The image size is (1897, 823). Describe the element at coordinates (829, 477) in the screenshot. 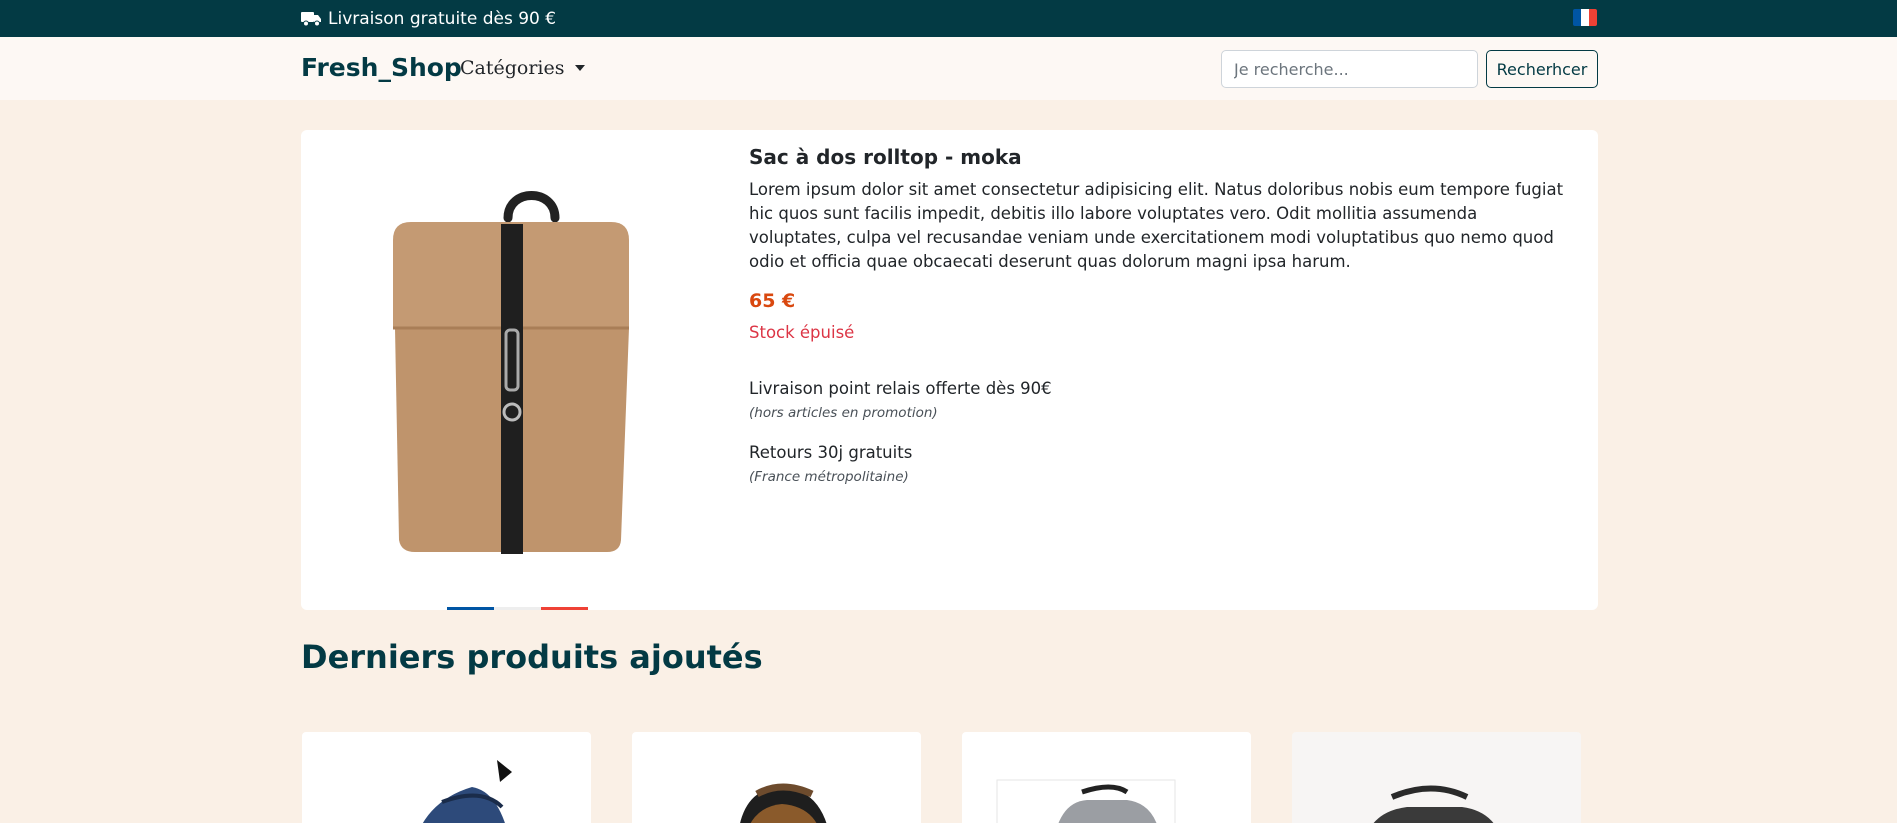

I see `returns-note: (France métropolitaine)` at that location.